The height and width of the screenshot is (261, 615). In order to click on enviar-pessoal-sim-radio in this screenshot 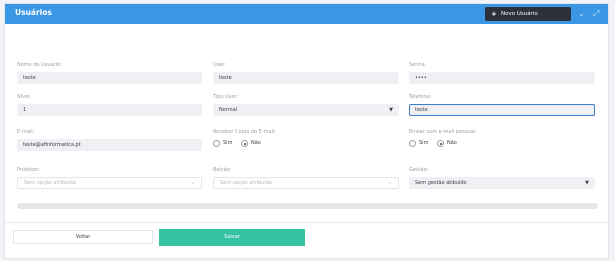, I will do `click(412, 143)`.